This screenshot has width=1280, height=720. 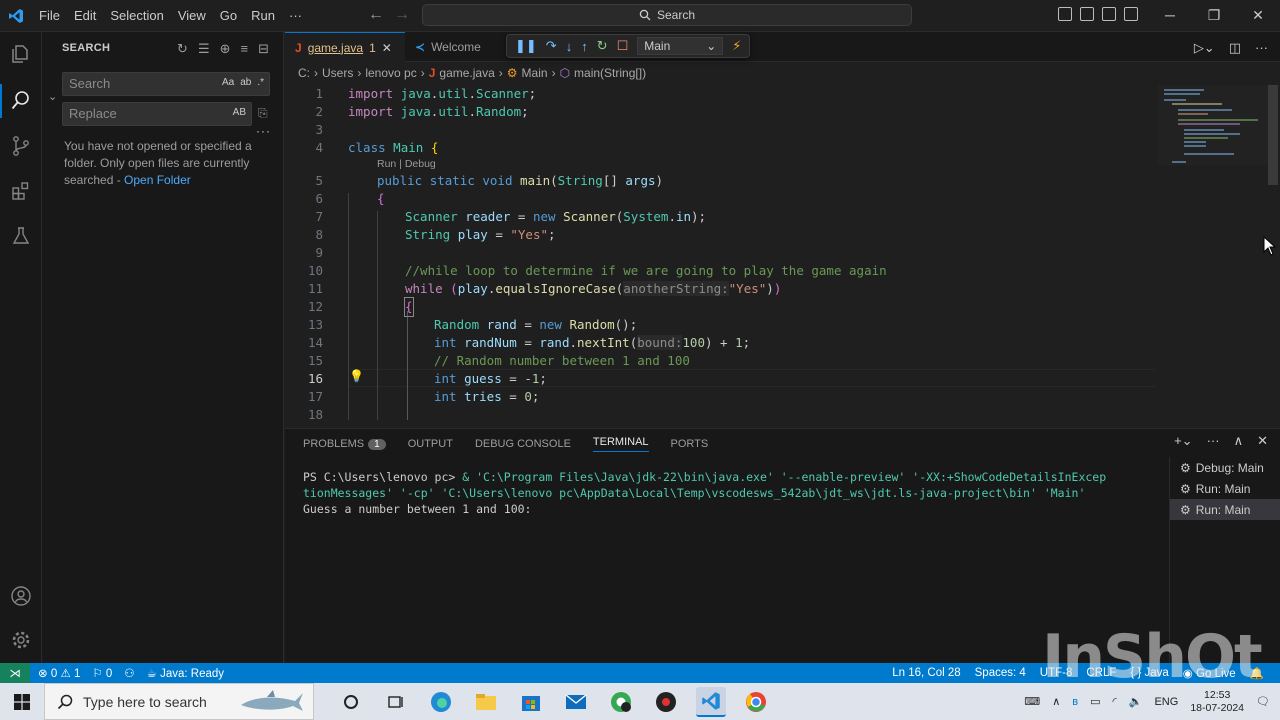 I want to click on step-into-icon: ↓, so click(x=569, y=46).